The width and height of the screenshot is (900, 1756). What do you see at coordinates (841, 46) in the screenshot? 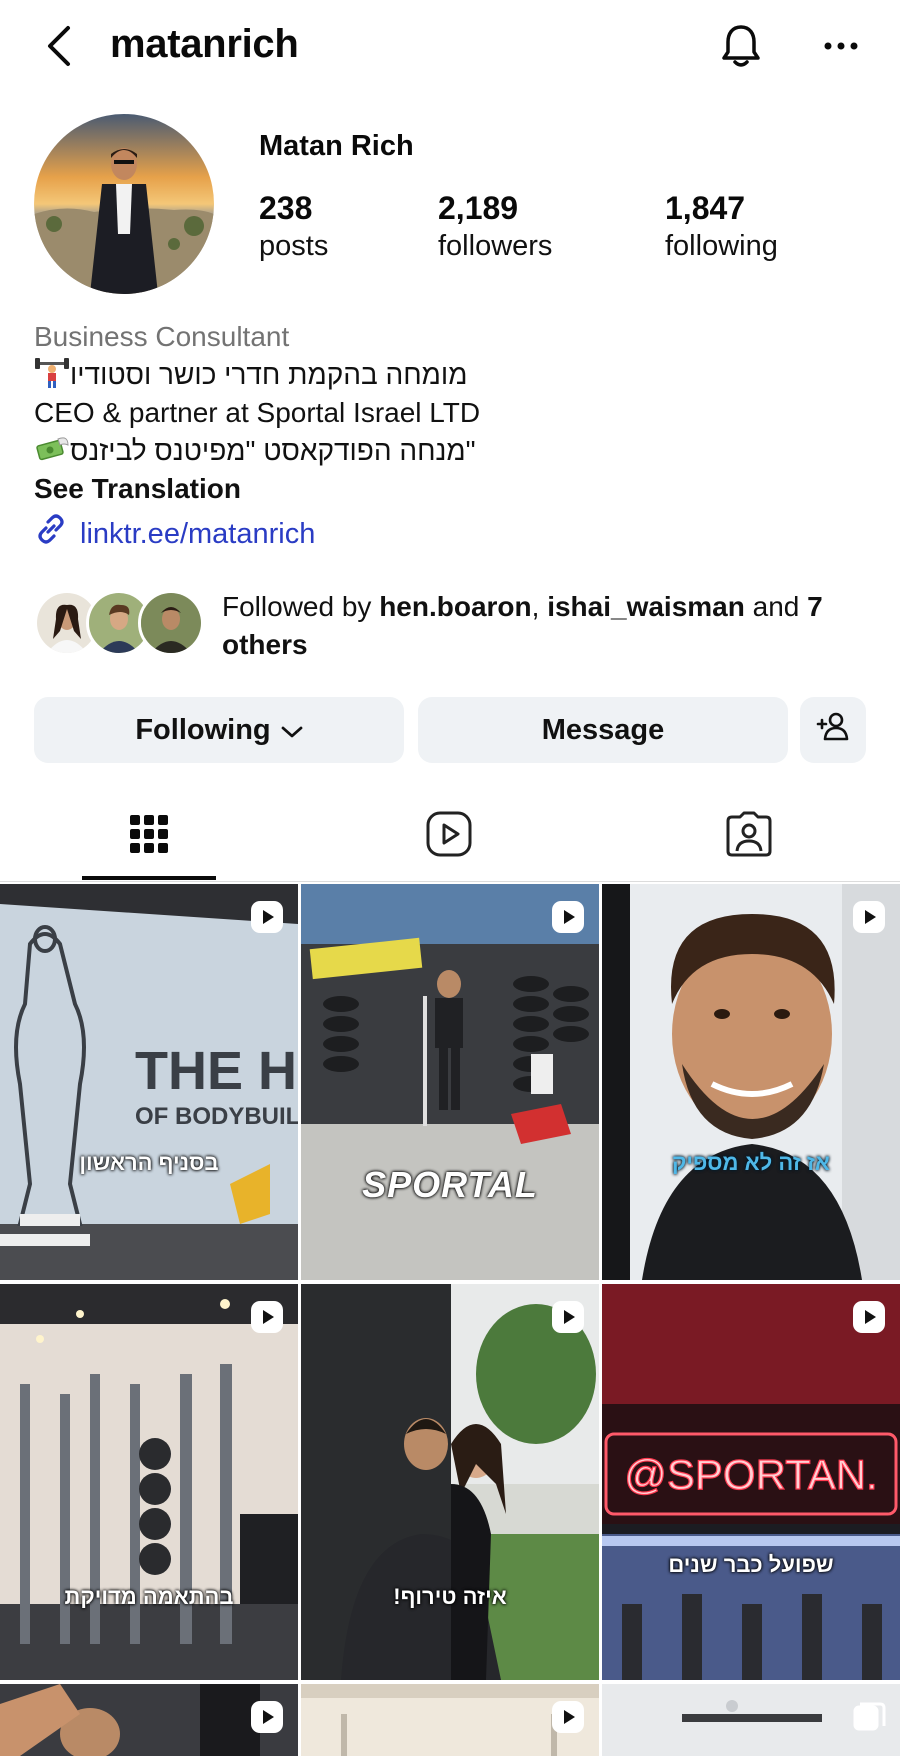
I see `more-options-icon` at bounding box center [841, 46].